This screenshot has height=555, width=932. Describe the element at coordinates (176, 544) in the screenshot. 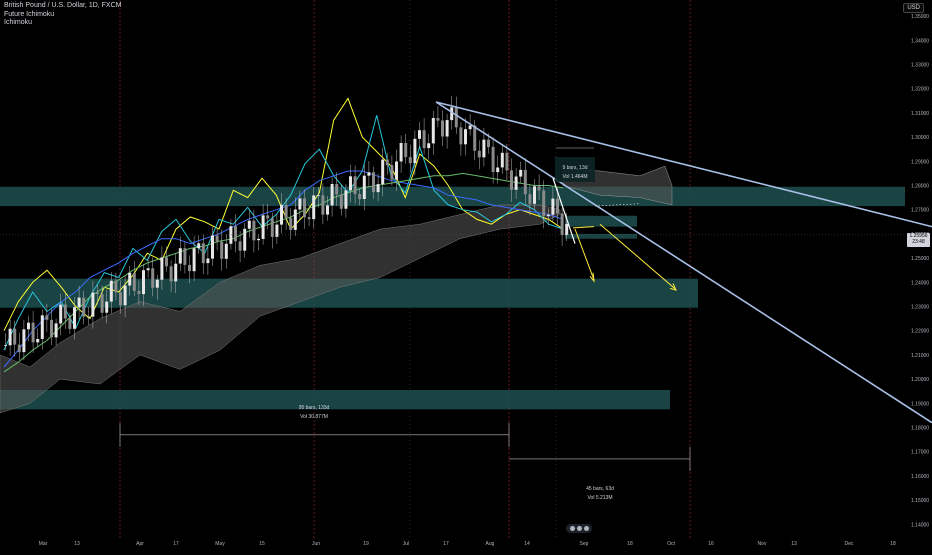

I see `x-axis-tick: 17` at that location.